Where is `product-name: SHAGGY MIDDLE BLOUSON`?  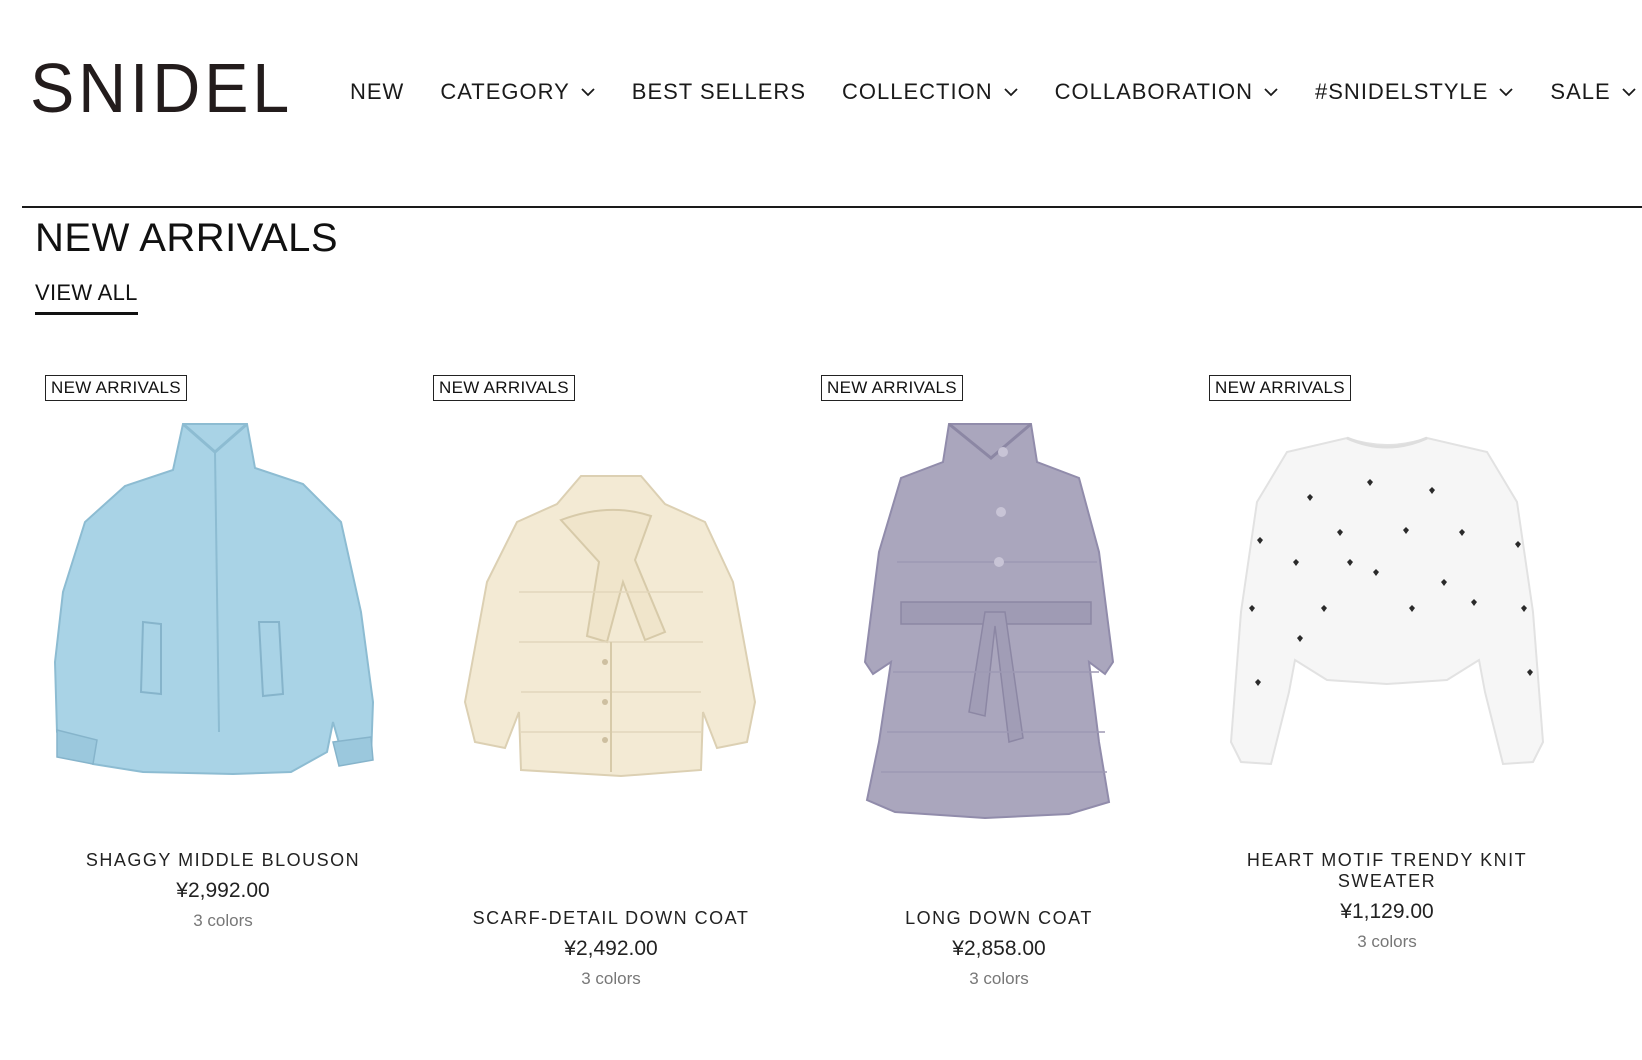 product-name: SHAGGY MIDDLE BLOUSON is located at coordinates (223, 860).